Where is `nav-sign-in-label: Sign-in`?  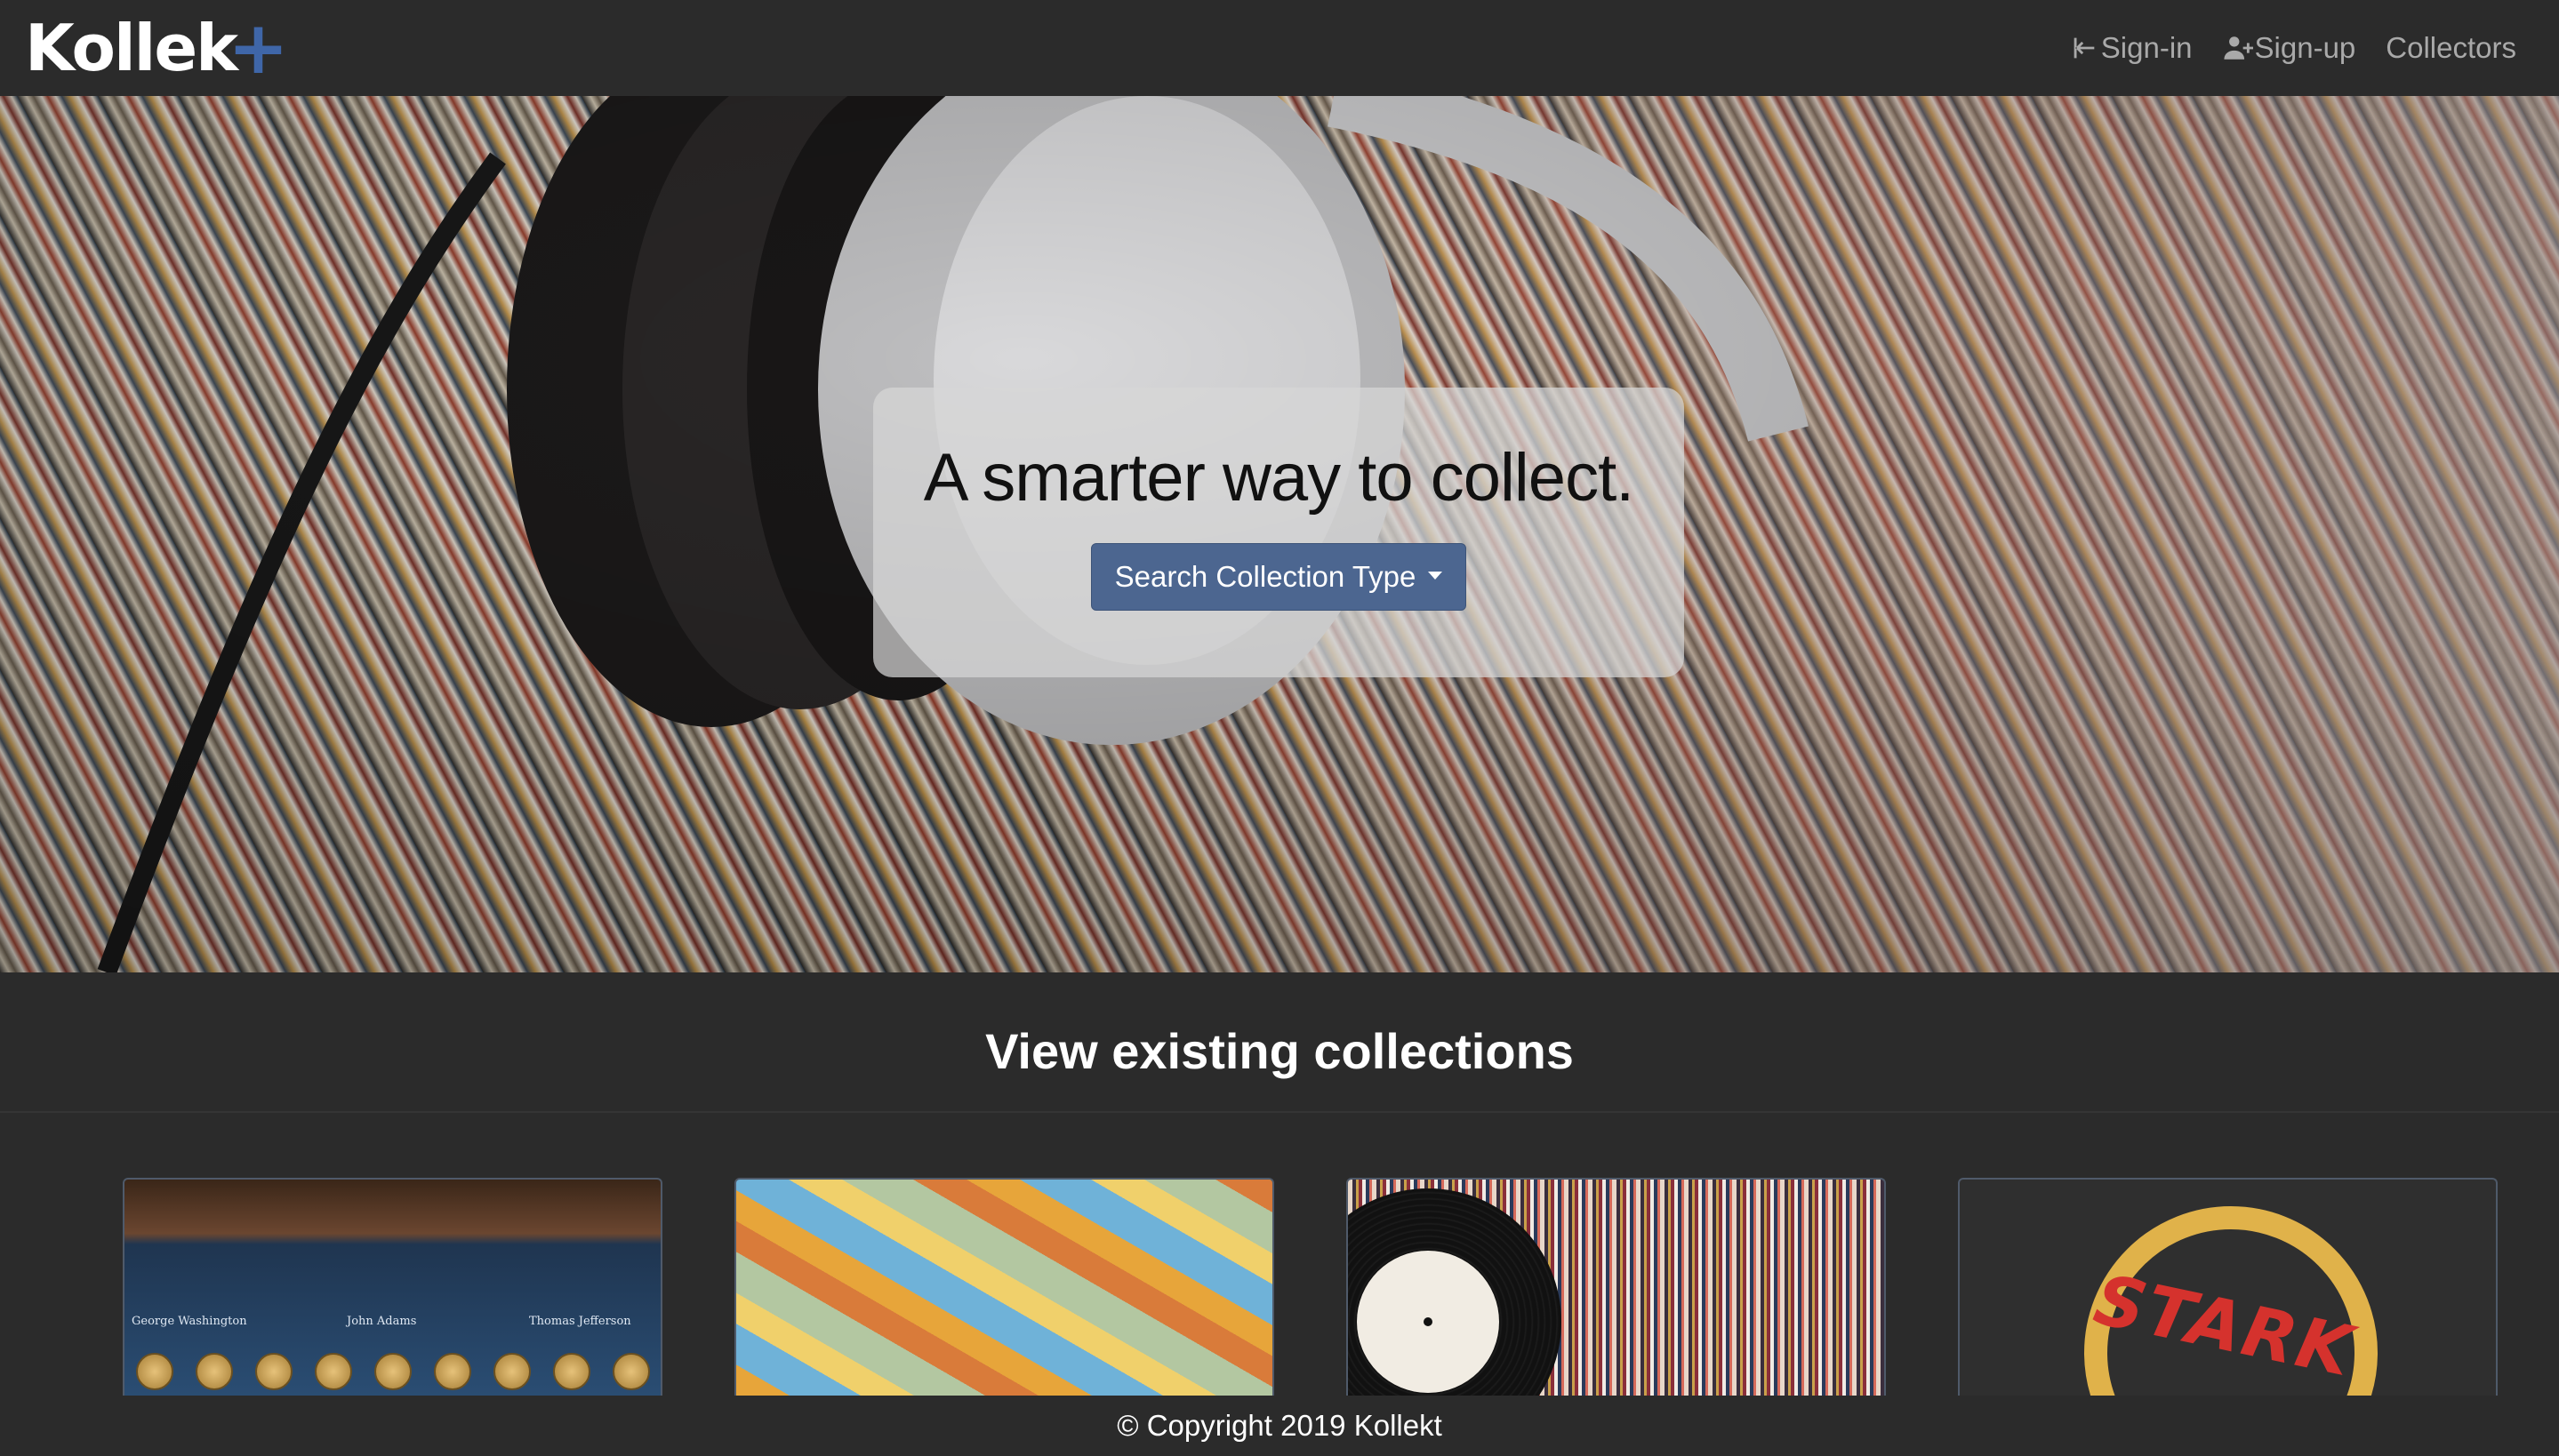
nav-sign-in-label: Sign-in is located at coordinates (2146, 47).